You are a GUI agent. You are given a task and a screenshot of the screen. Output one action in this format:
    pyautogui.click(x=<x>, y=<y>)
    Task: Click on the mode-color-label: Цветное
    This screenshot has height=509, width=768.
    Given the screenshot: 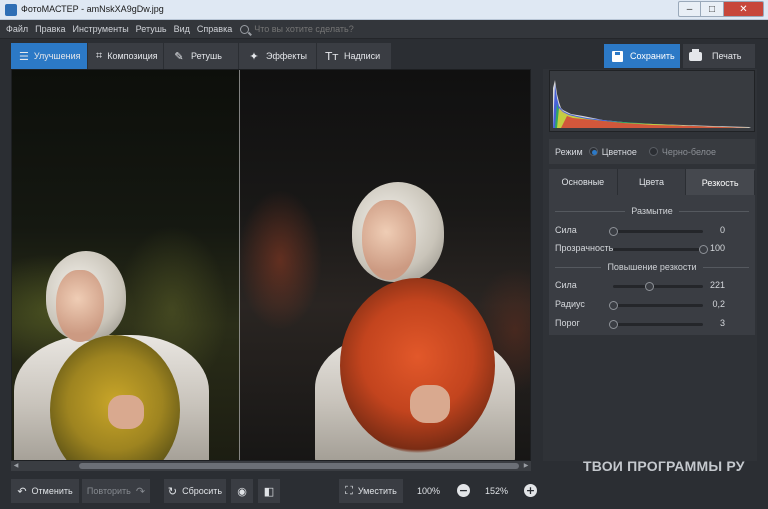 What is the action you would take?
    pyautogui.click(x=619, y=152)
    